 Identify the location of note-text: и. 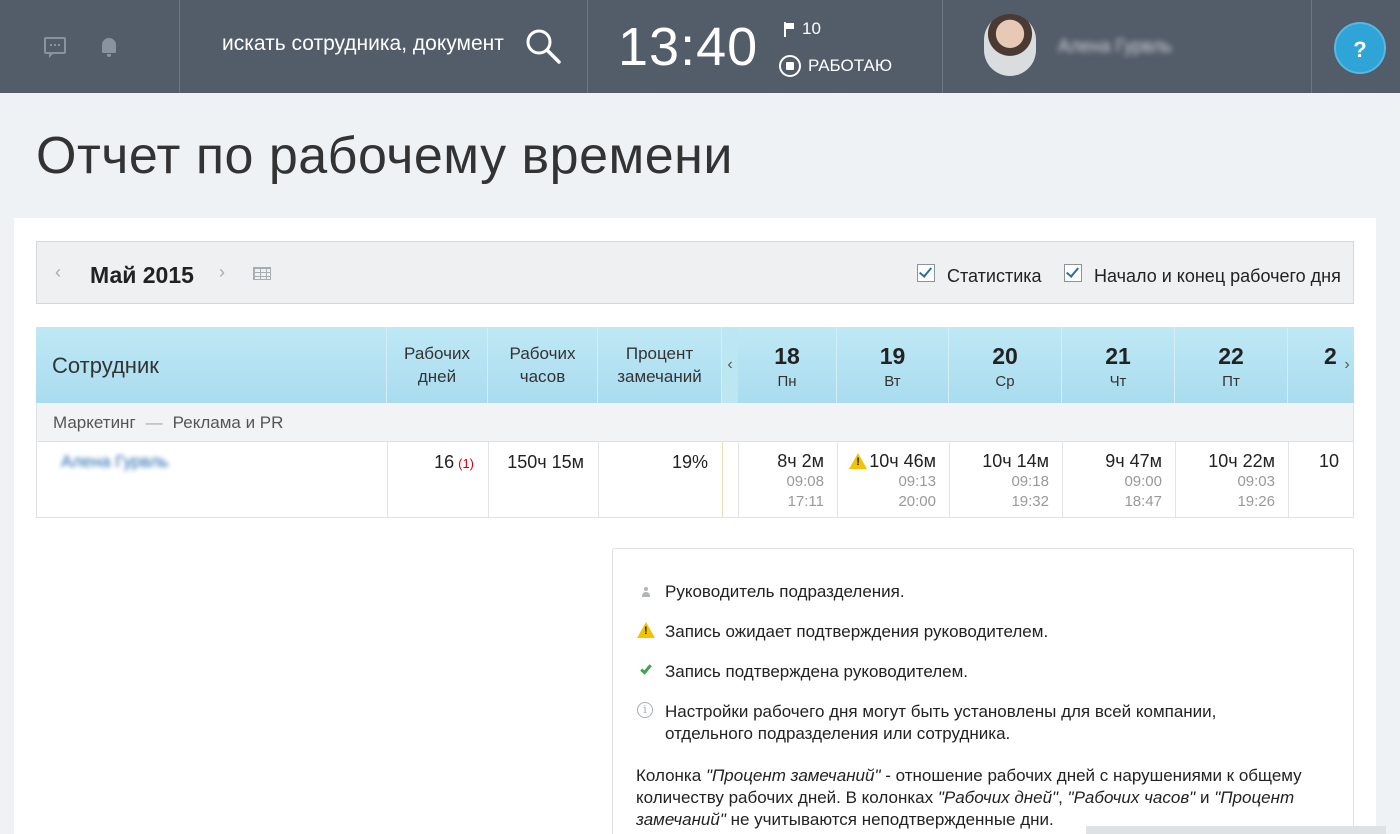
(1205, 797).